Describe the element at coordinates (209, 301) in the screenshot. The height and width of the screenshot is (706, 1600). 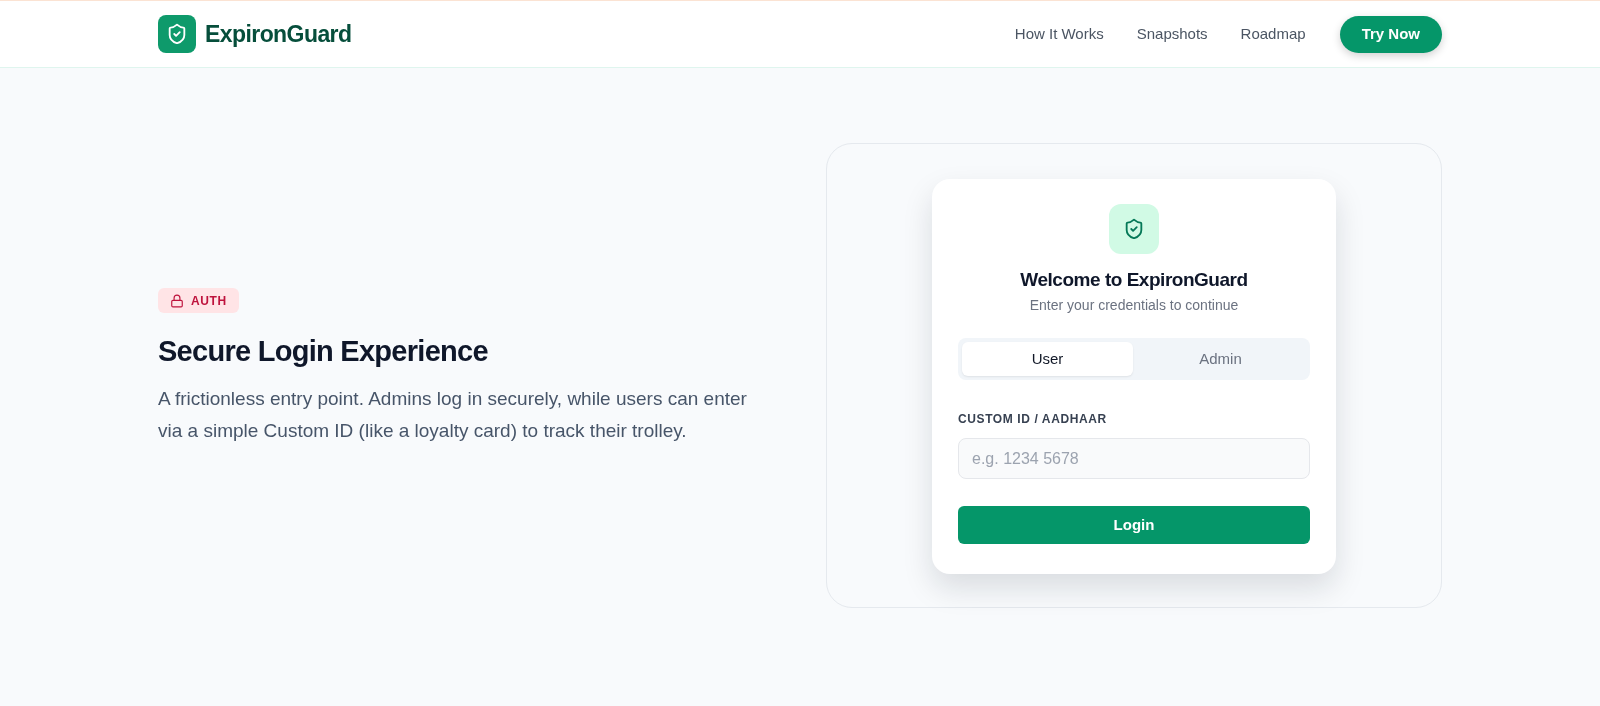
I see `badge-label: AUTH` at that location.